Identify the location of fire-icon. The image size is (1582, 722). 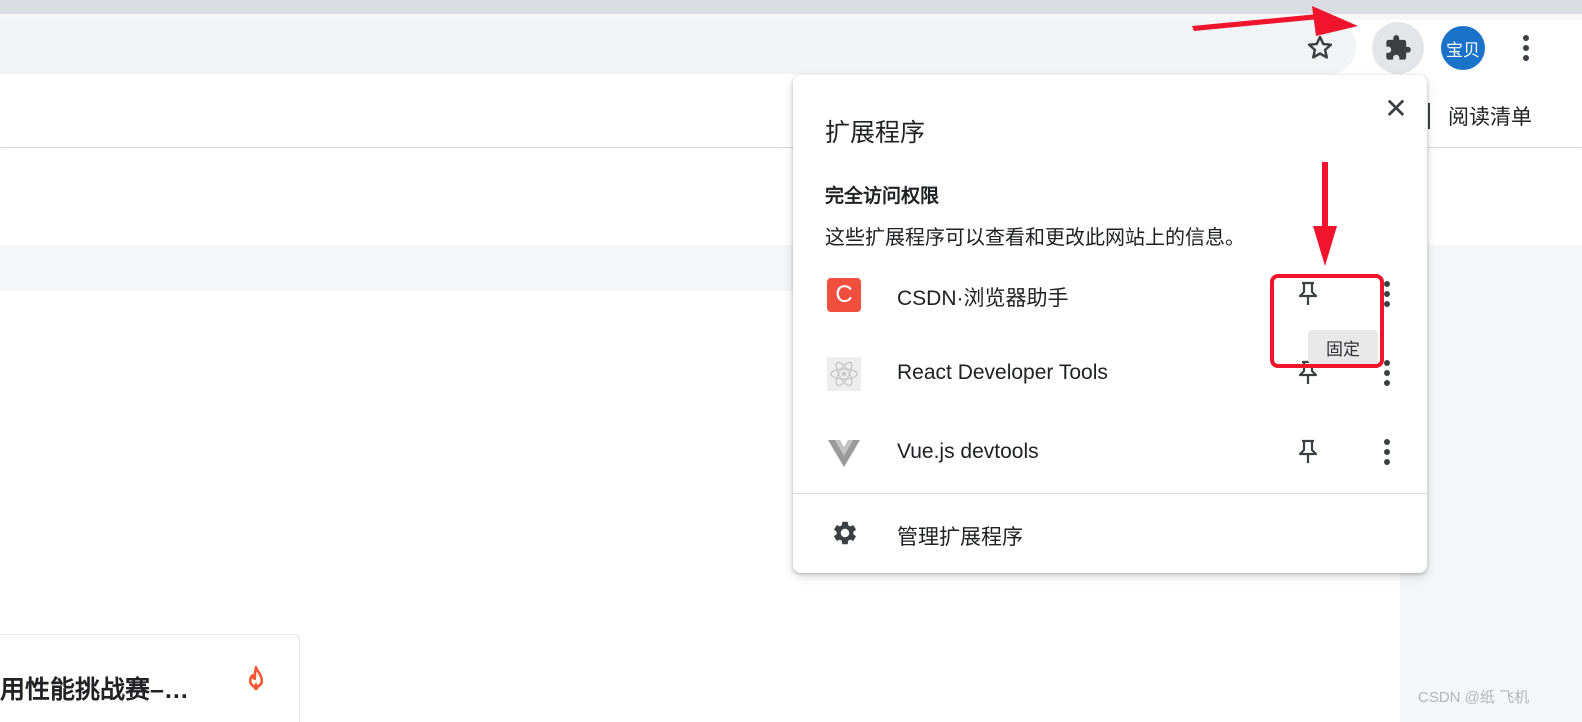
(256, 678).